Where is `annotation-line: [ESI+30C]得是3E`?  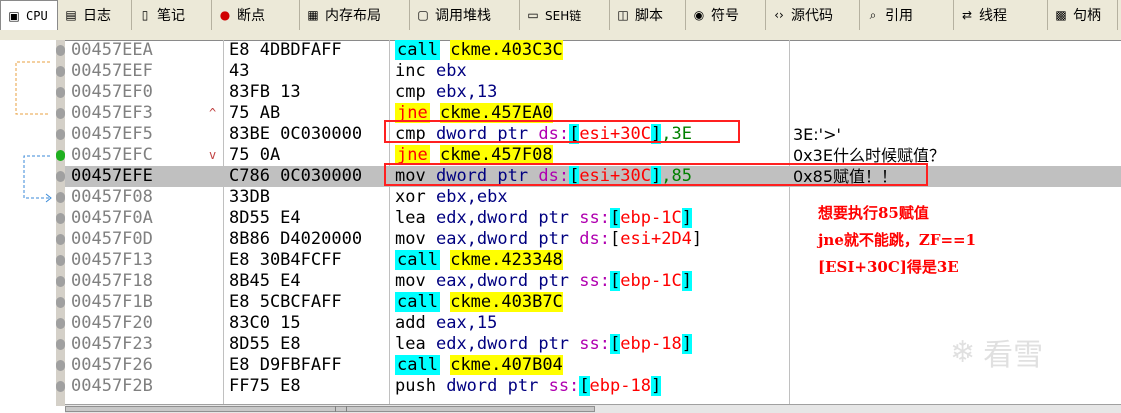
annotation-line: [ESI+30C]得是3E is located at coordinates (888, 267).